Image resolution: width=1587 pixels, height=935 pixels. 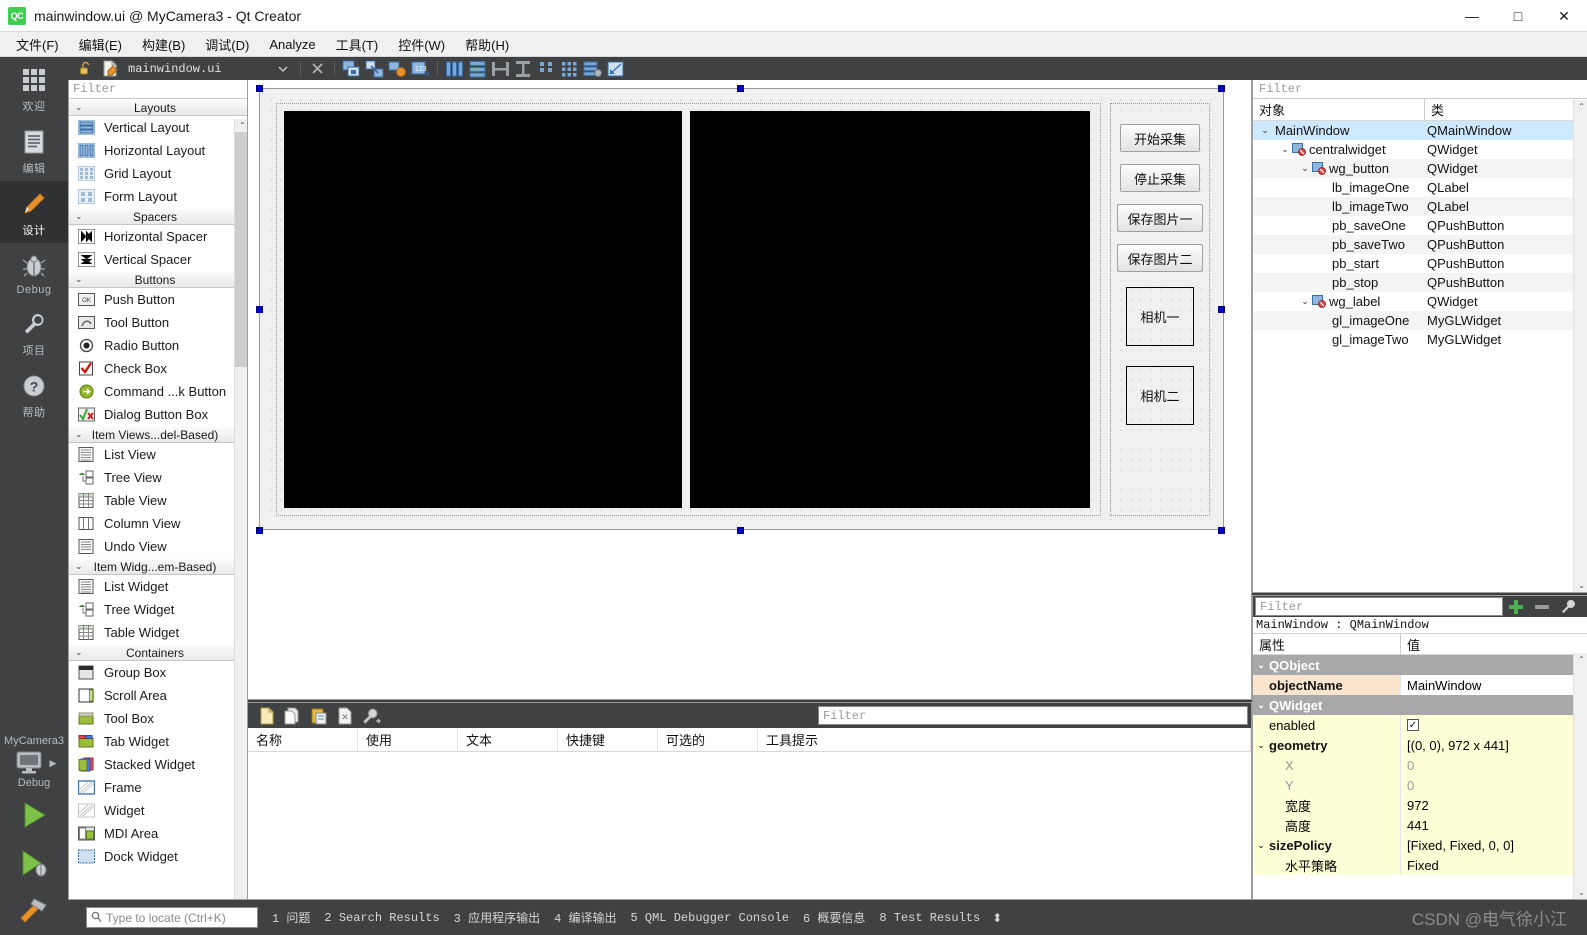 What do you see at coordinates (1221, 88) in the screenshot?
I see `resize-handle-tr` at bounding box center [1221, 88].